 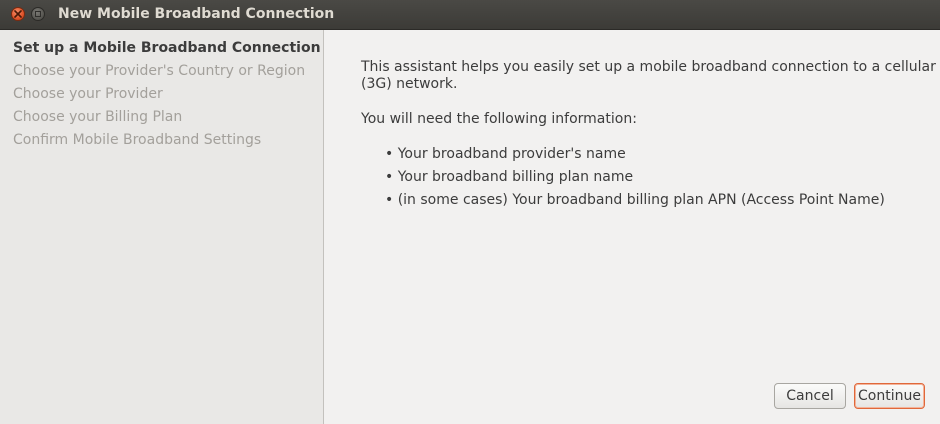 I want to click on bullet-provider-name: • Your broadband provider's name, so click(x=505, y=154).